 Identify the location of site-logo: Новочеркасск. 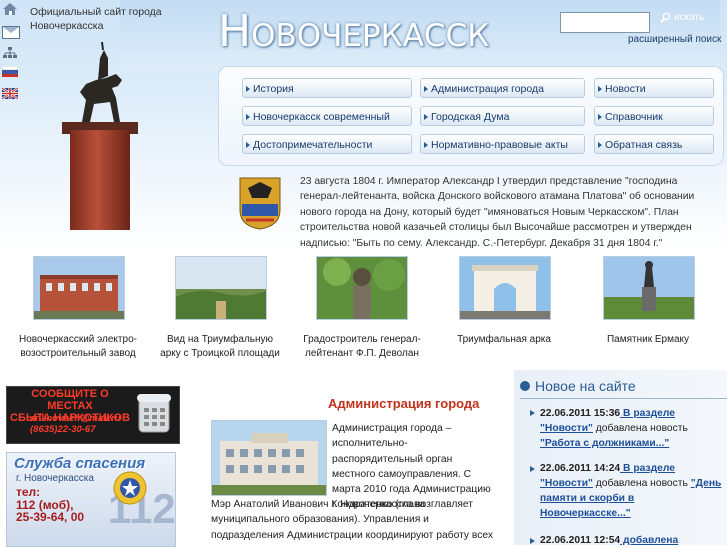
(353, 31).